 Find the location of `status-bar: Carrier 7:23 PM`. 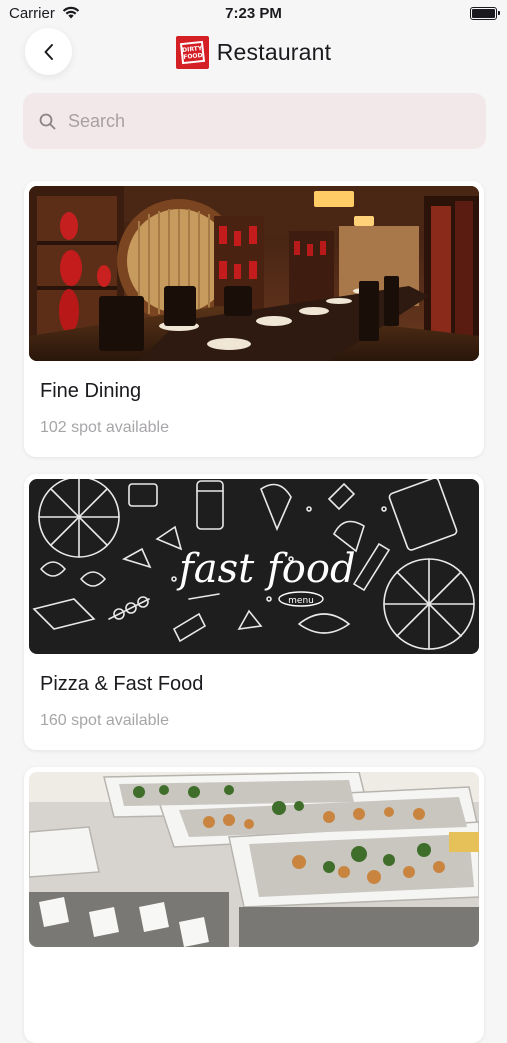

status-bar: Carrier 7:23 PM is located at coordinates (253, 15).